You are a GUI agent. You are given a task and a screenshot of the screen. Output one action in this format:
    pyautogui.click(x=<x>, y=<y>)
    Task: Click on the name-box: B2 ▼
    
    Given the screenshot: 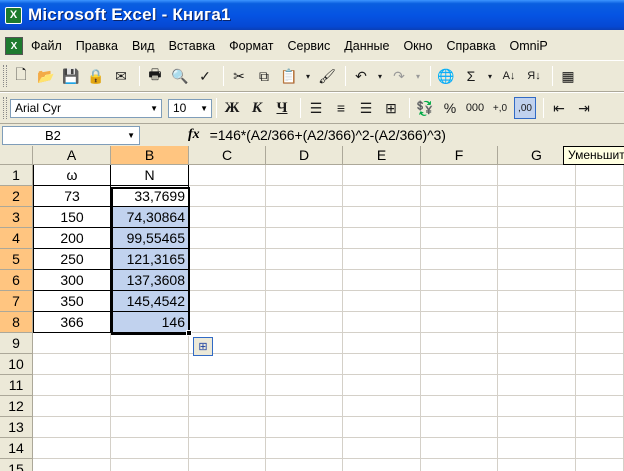 What is the action you would take?
    pyautogui.click(x=71, y=135)
    